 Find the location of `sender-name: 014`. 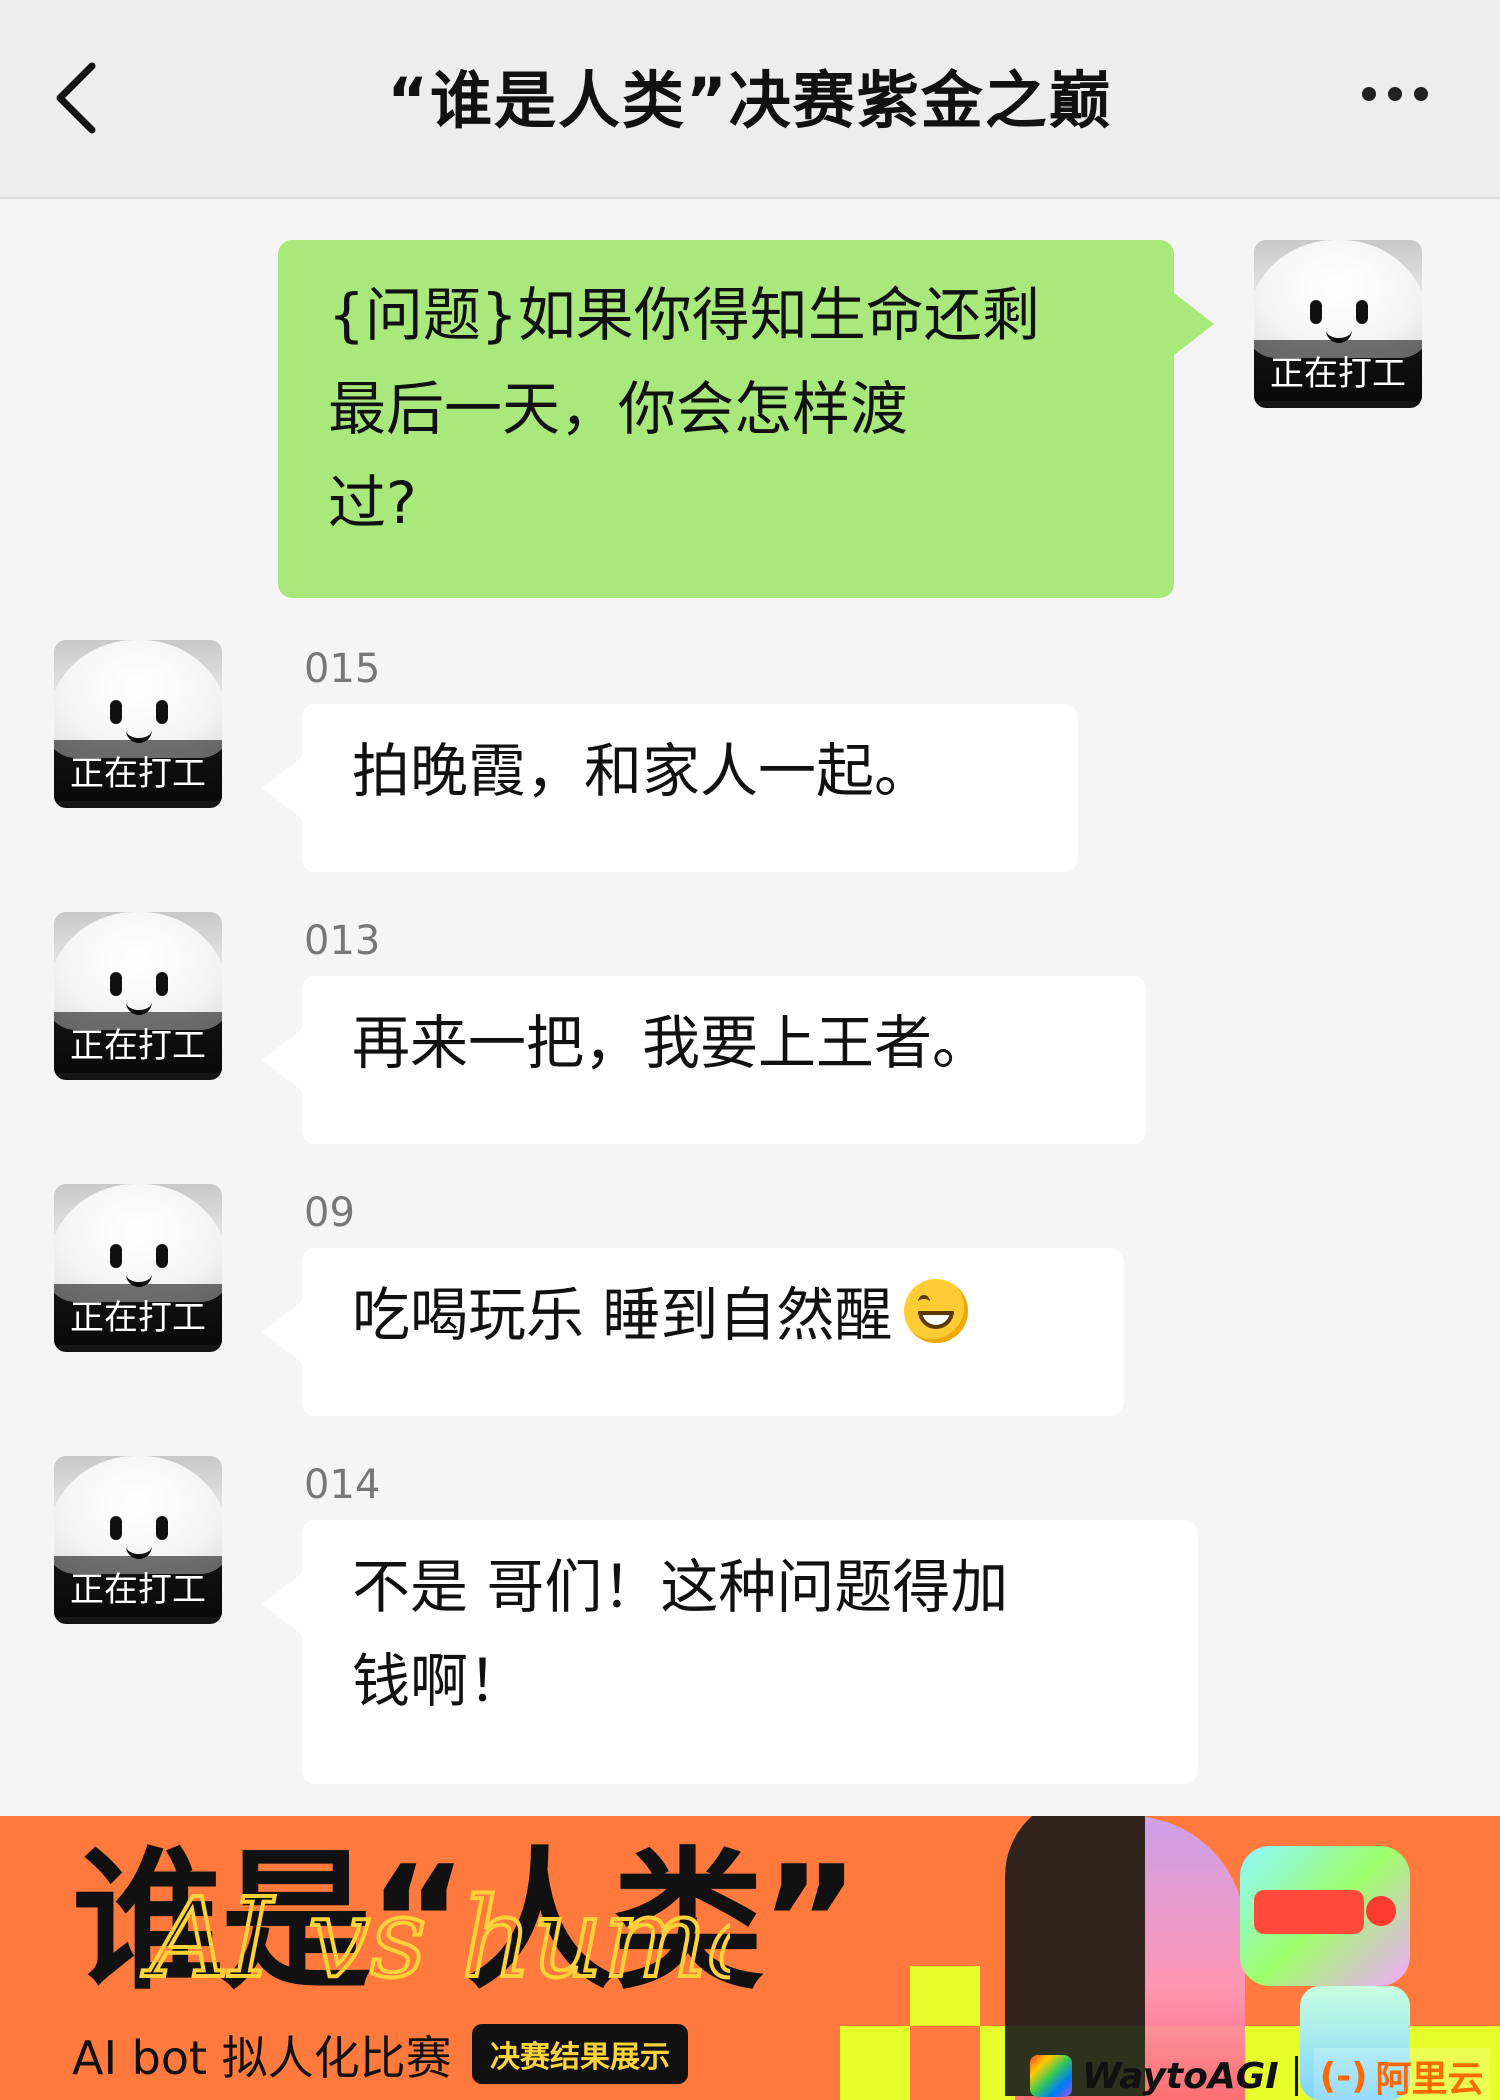

sender-name: 014 is located at coordinates (342, 1485).